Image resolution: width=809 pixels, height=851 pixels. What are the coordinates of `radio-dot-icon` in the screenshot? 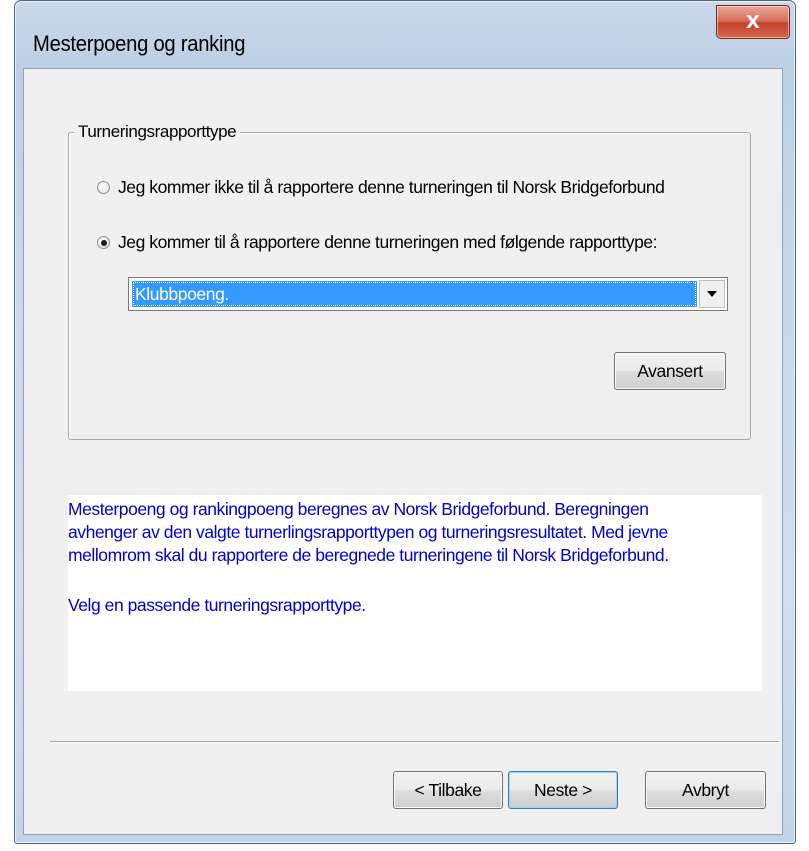 It's located at (103, 242).